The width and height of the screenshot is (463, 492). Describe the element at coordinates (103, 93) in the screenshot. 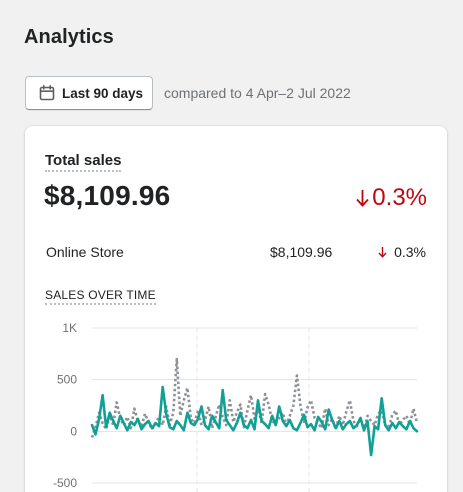

I see `date-range-label: Last 90 days` at that location.